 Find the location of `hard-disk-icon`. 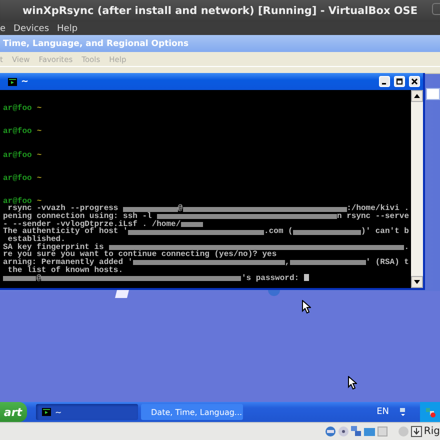

hard-disk-icon is located at coordinates (330, 431).